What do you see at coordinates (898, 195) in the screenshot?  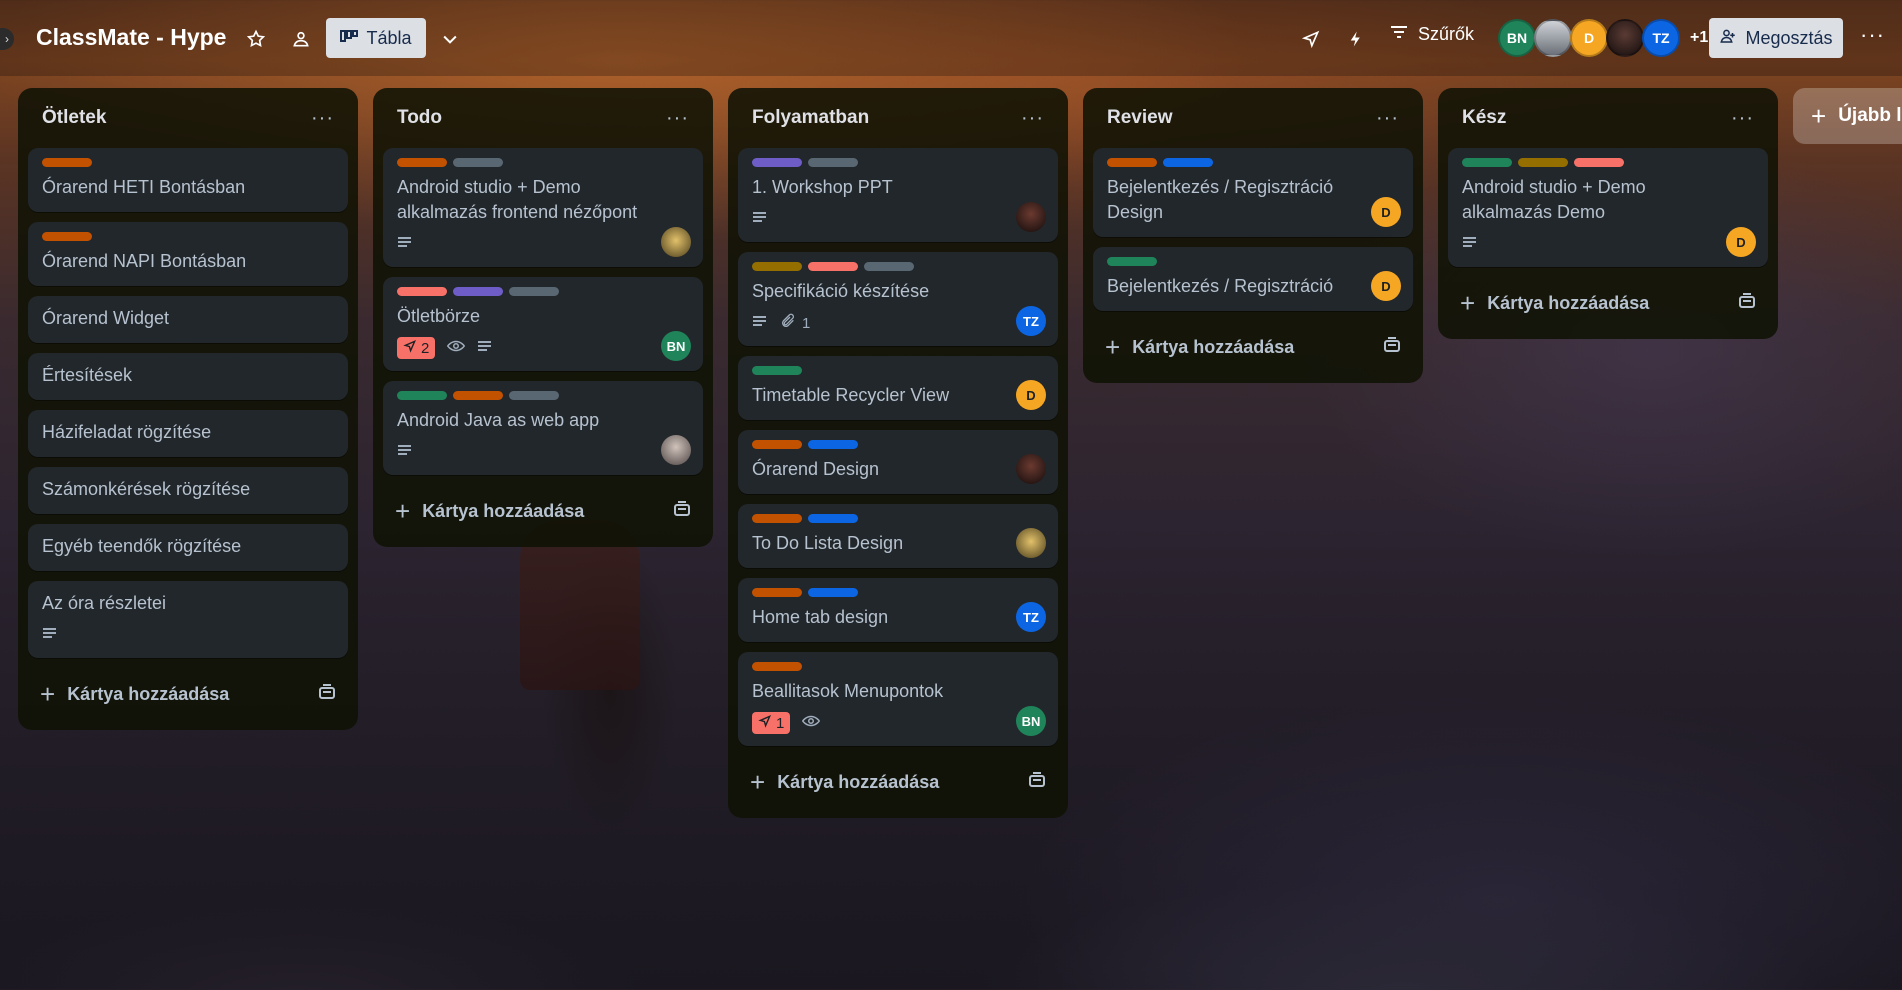 I see `card: 1. Workshop PPT` at bounding box center [898, 195].